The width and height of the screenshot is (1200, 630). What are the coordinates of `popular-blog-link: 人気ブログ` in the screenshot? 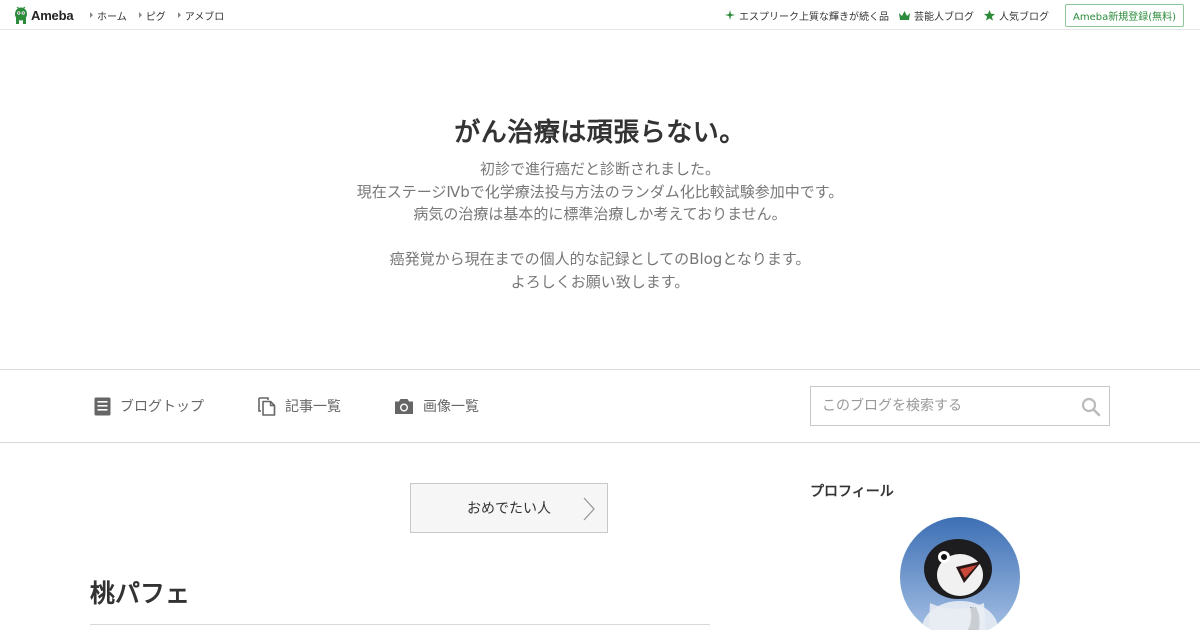 It's located at (1016, 15).